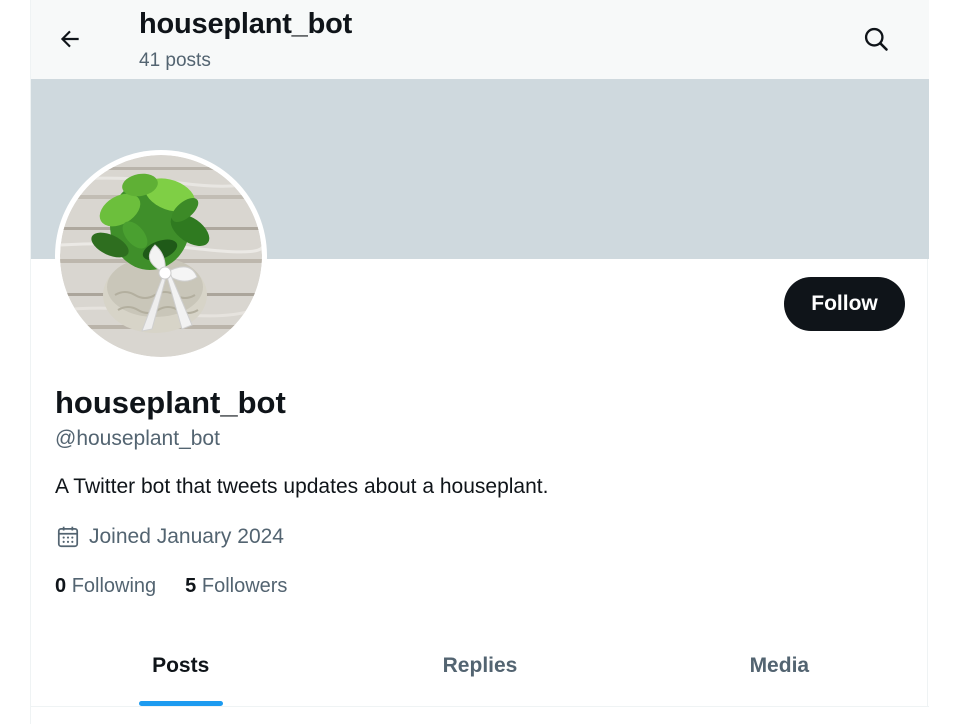 The image size is (969, 724). I want to click on avatar, so click(161, 256).